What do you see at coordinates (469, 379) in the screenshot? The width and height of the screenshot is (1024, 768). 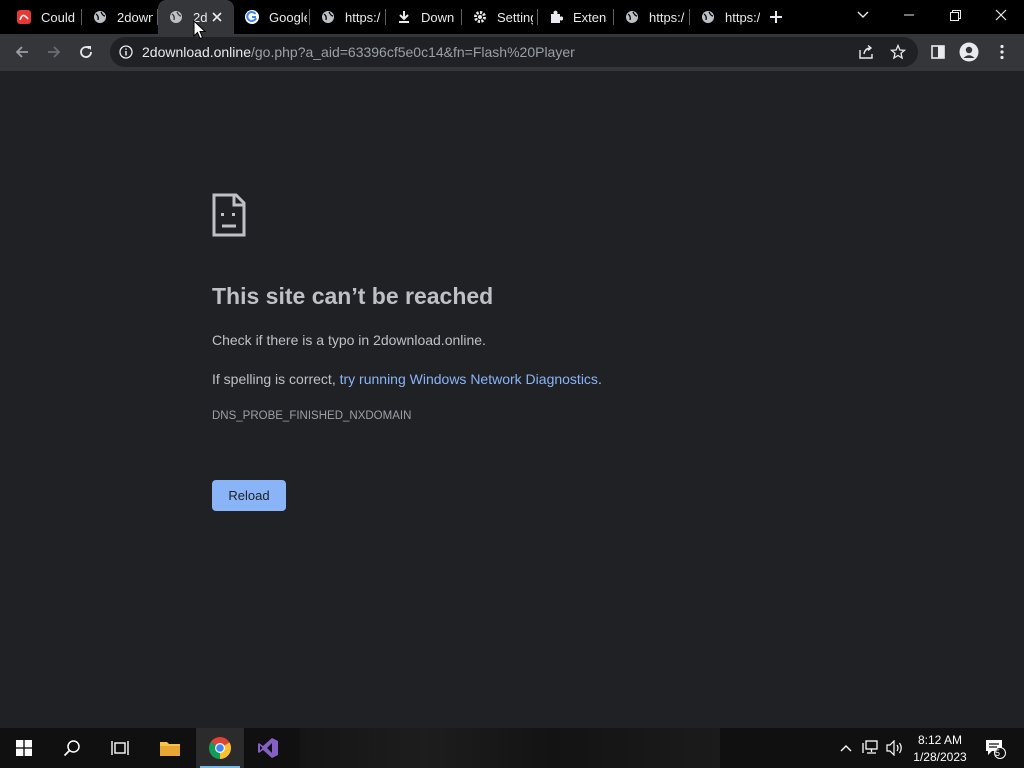 I see `diagnostics-link: try running Windows Network Diagnostics` at bounding box center [469, 379].